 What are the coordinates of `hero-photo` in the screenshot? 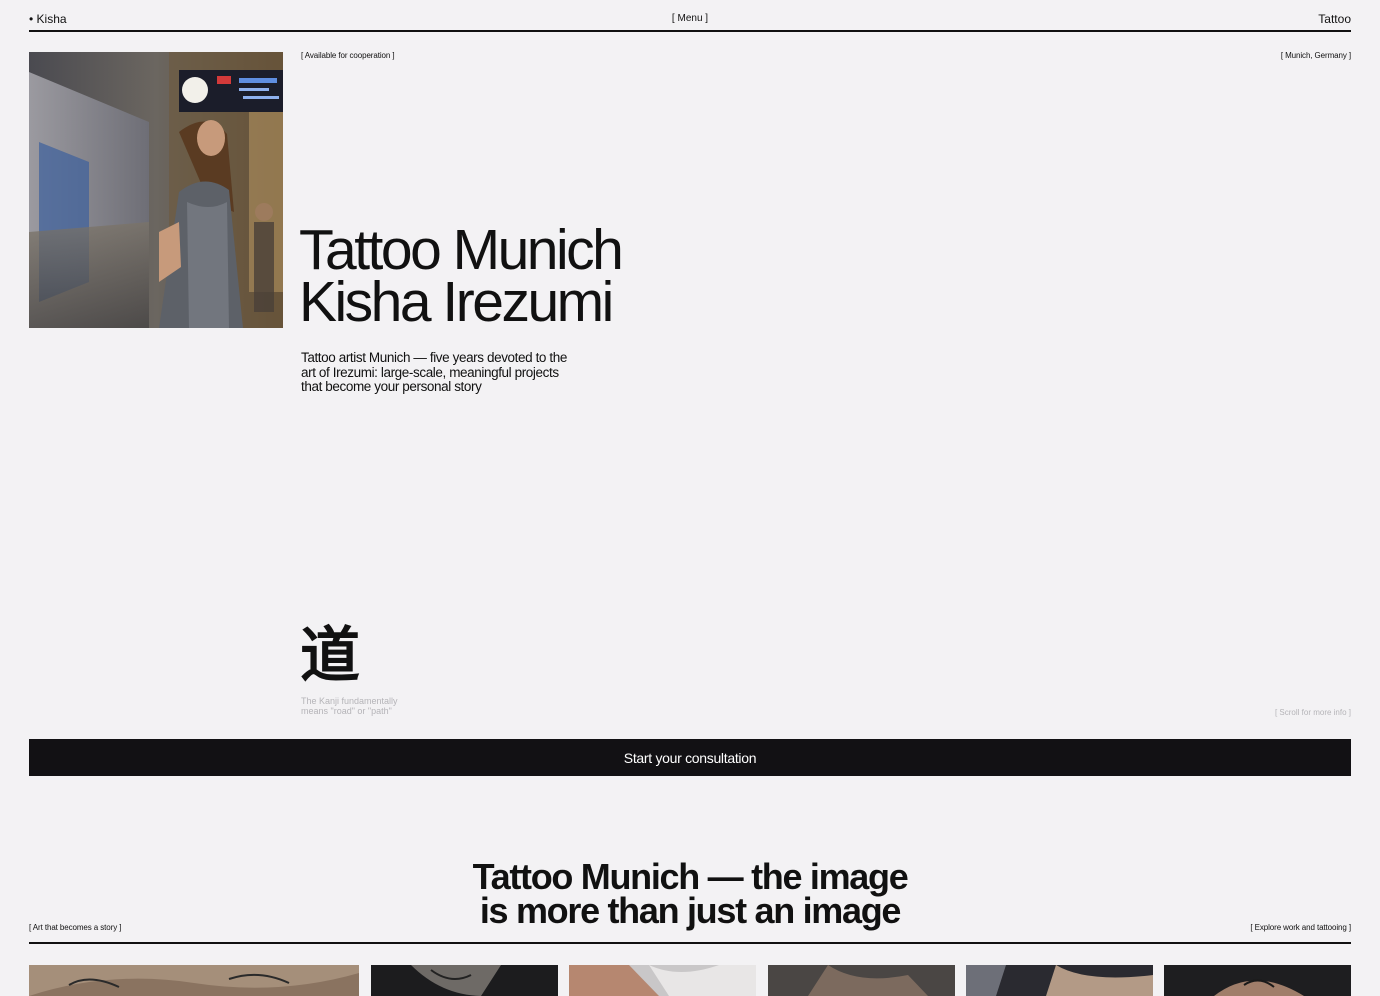 It's located at (156, 190).